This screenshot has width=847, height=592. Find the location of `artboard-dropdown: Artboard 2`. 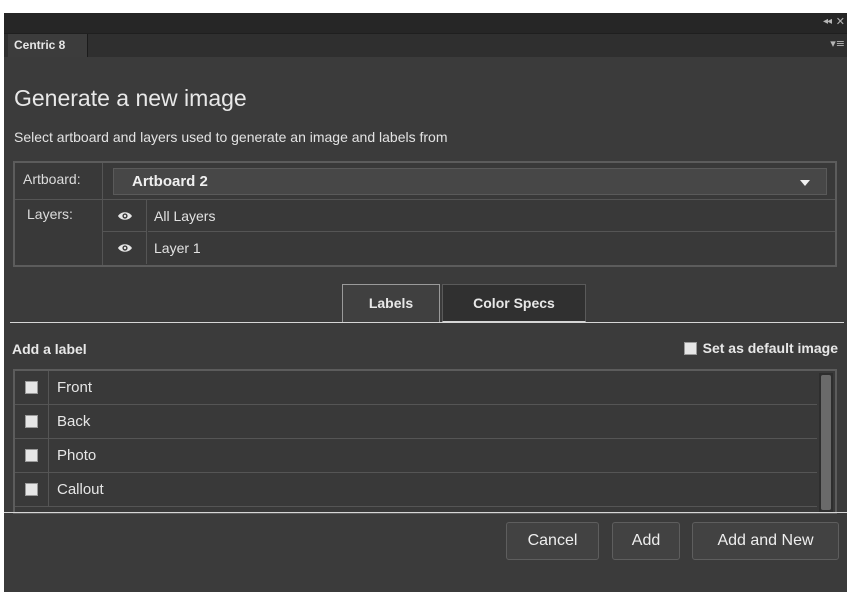

artboard-dropdown: Artboard 2 is located at coordinates (470, 181).